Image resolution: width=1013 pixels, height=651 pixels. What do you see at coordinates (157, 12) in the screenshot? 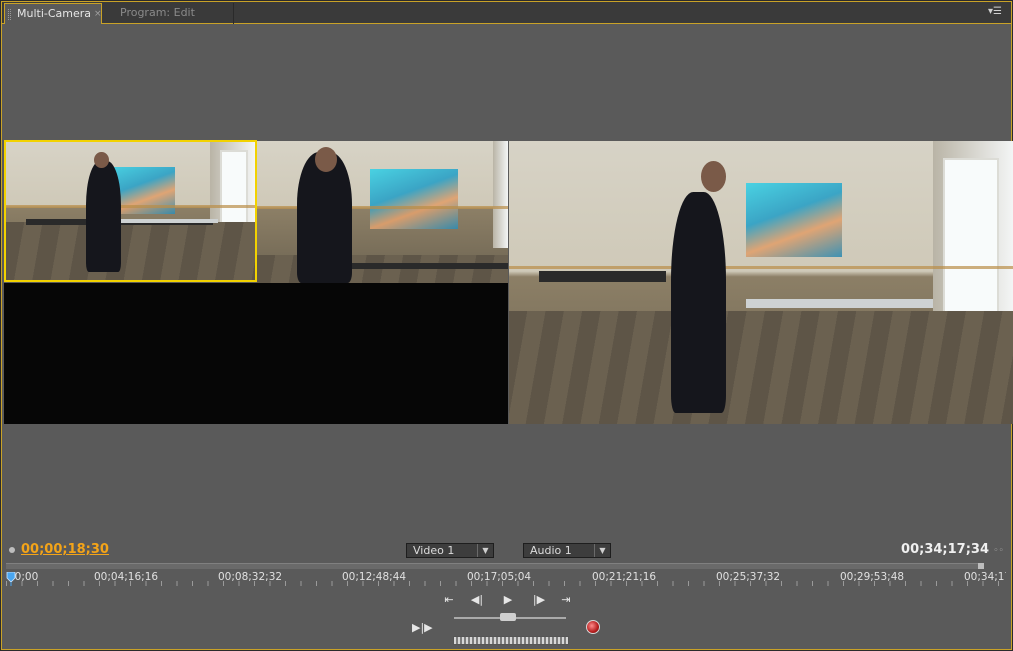
I see `tab-program-edit-label: Program: Edit` at bounding box center [157, 12].